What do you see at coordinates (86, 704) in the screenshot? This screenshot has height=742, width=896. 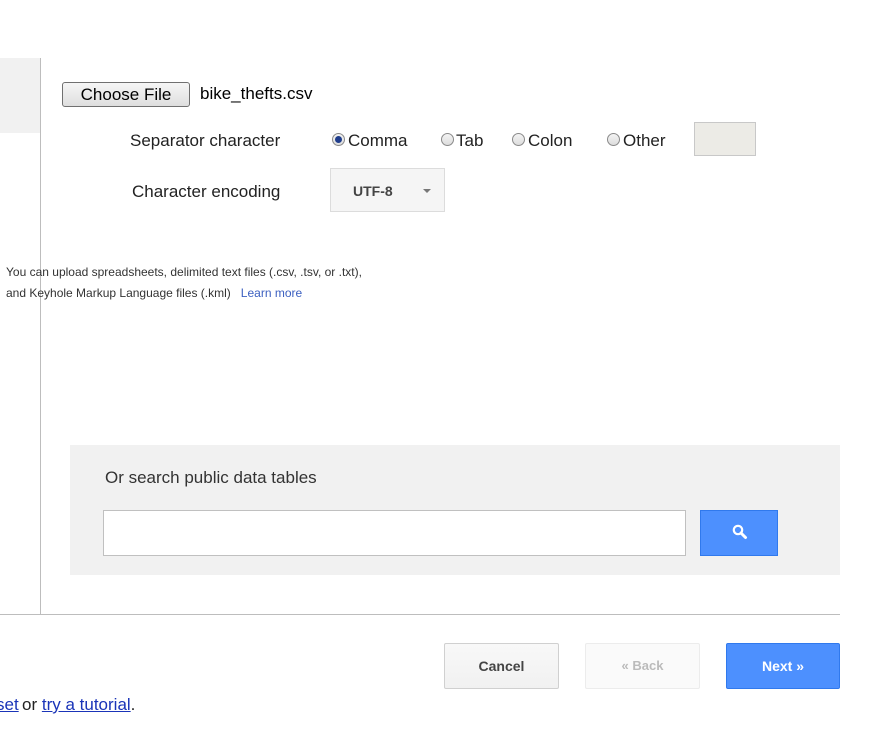 I see `try-tutorial-link: try a tutorial` at bounding box center [86, 704].